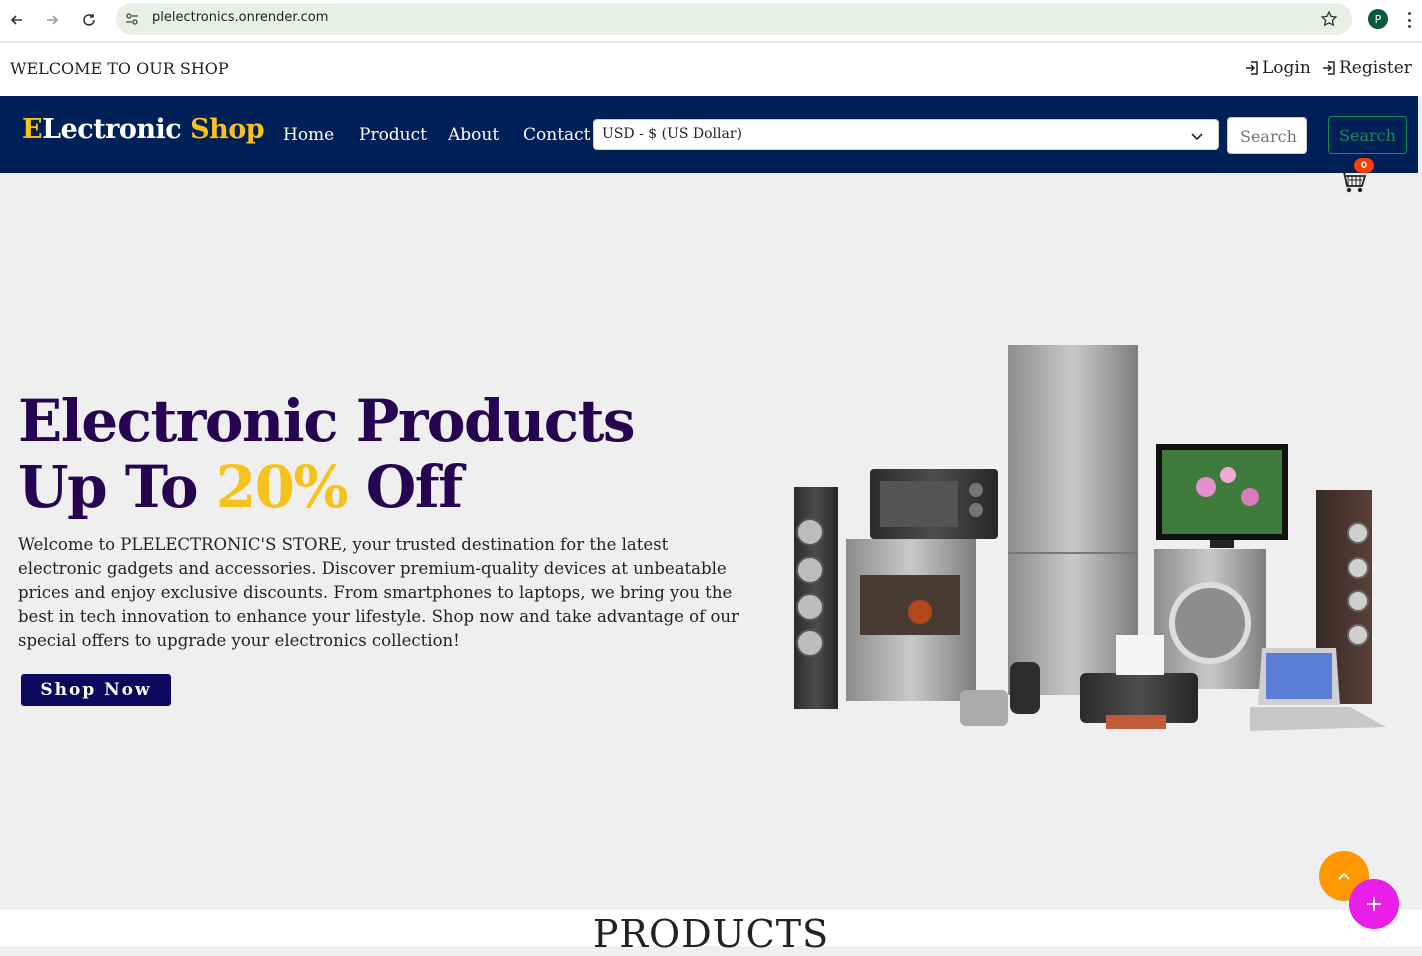  What do you see at coordinates (96, 690) in the screenshot?
I see `shop-now-button: Shop Now` at bounding box center [96, 690].